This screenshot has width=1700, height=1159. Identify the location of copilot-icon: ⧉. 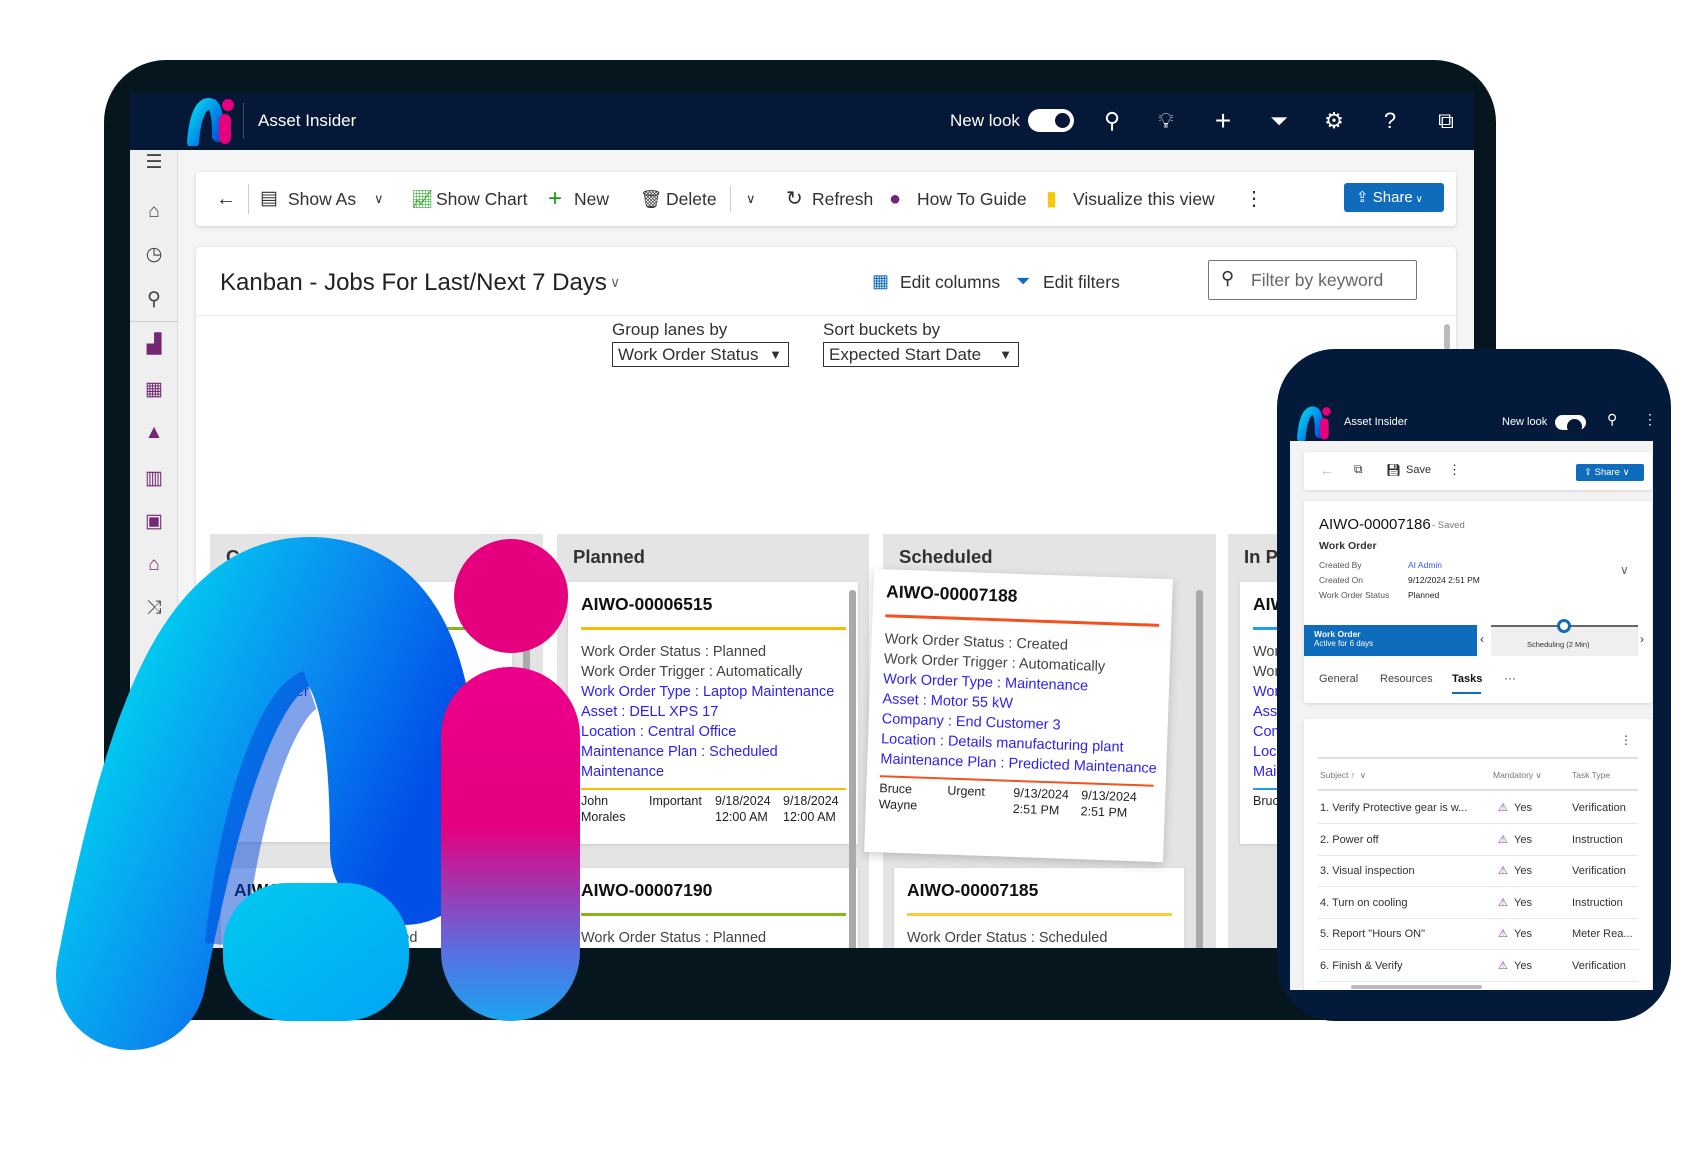
(1446, 121).